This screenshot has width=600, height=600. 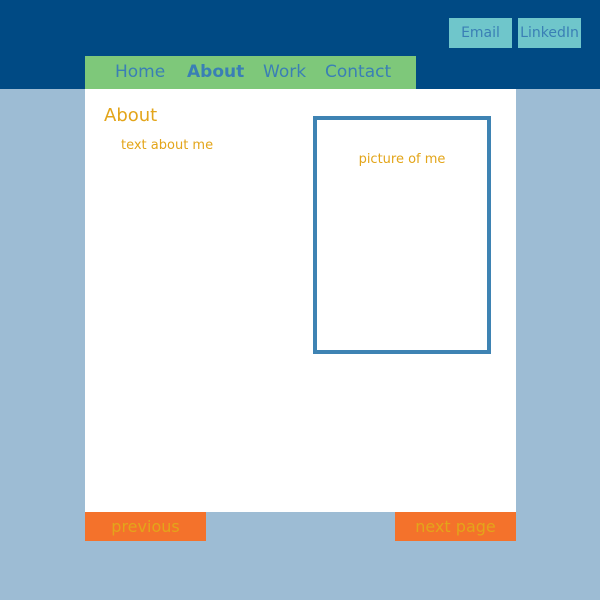 I want to click on nav-item-work: Work, so click(x=284, y=72).